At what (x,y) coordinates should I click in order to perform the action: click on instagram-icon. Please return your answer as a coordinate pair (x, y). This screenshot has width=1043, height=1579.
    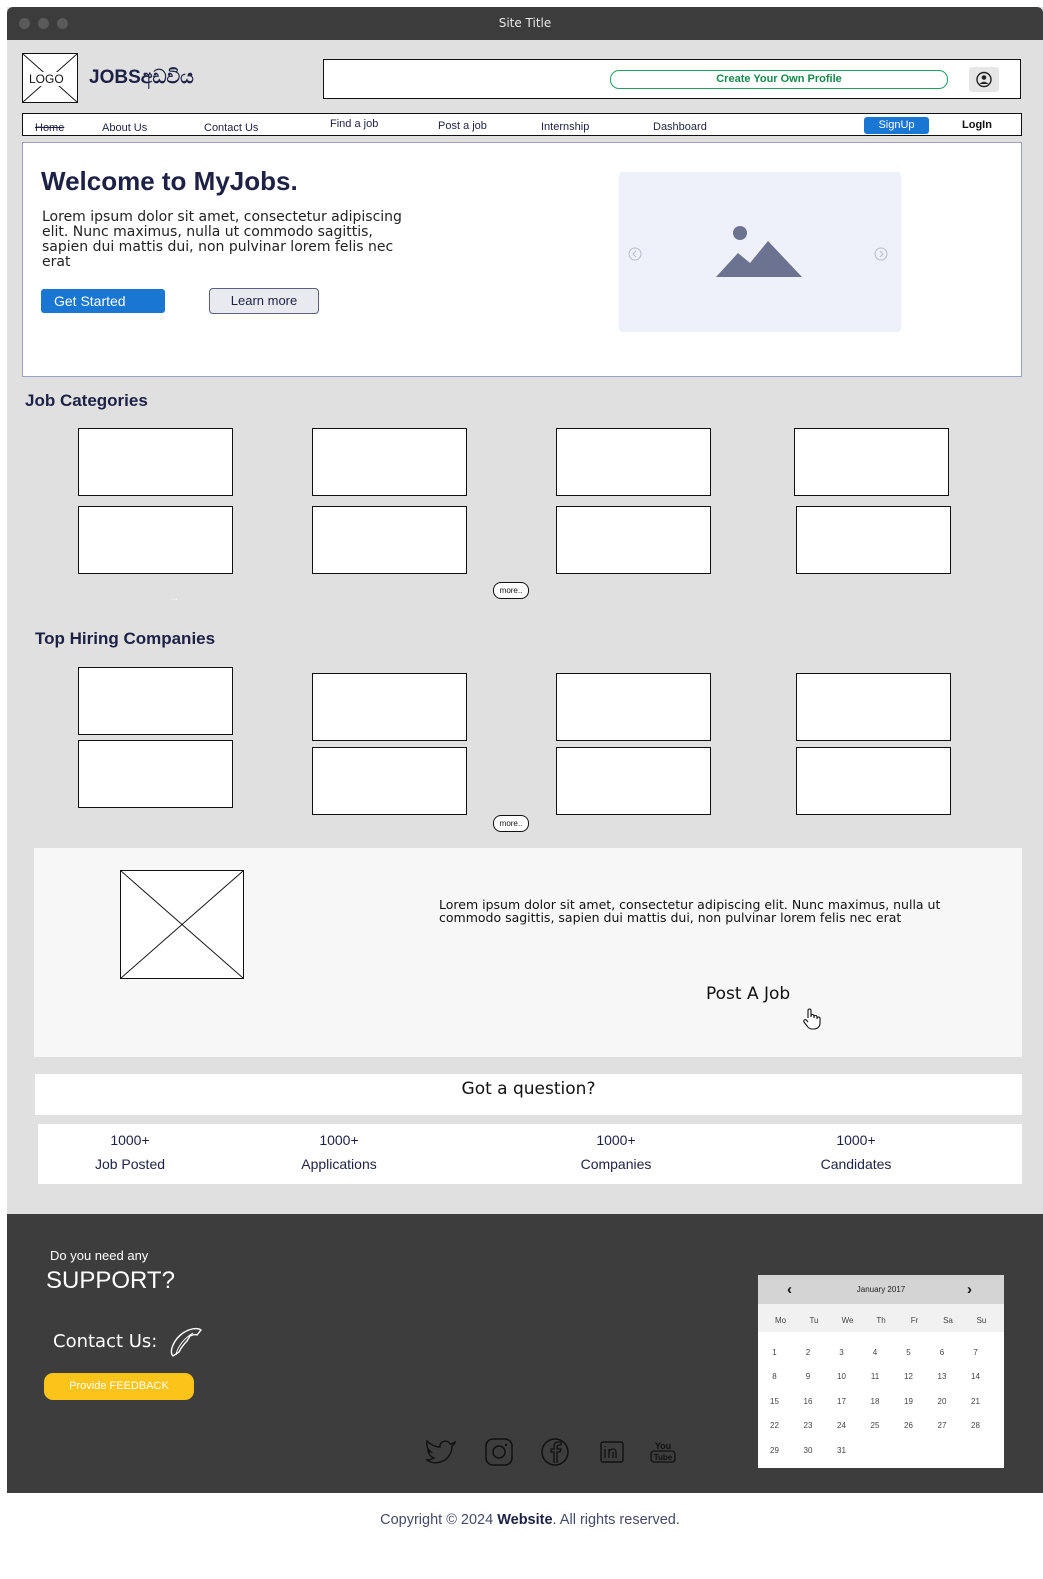
    Looking at the image, I should click on (499, 1452).